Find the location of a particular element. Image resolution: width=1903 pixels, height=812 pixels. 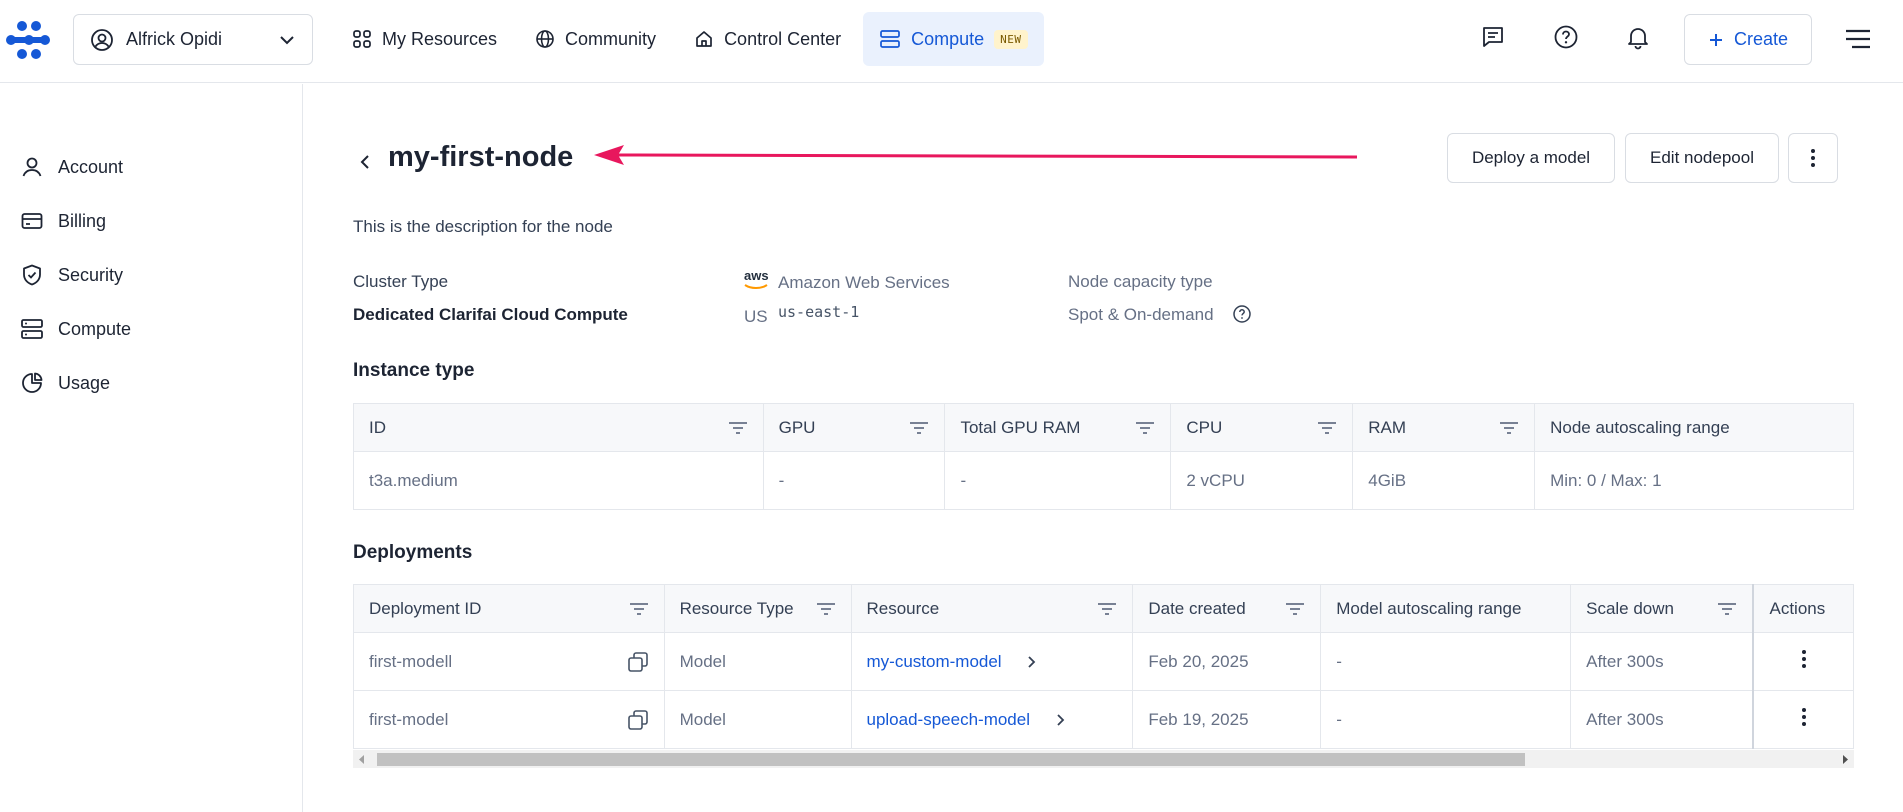

user-circle-icon is located at coordinates (102, 39).